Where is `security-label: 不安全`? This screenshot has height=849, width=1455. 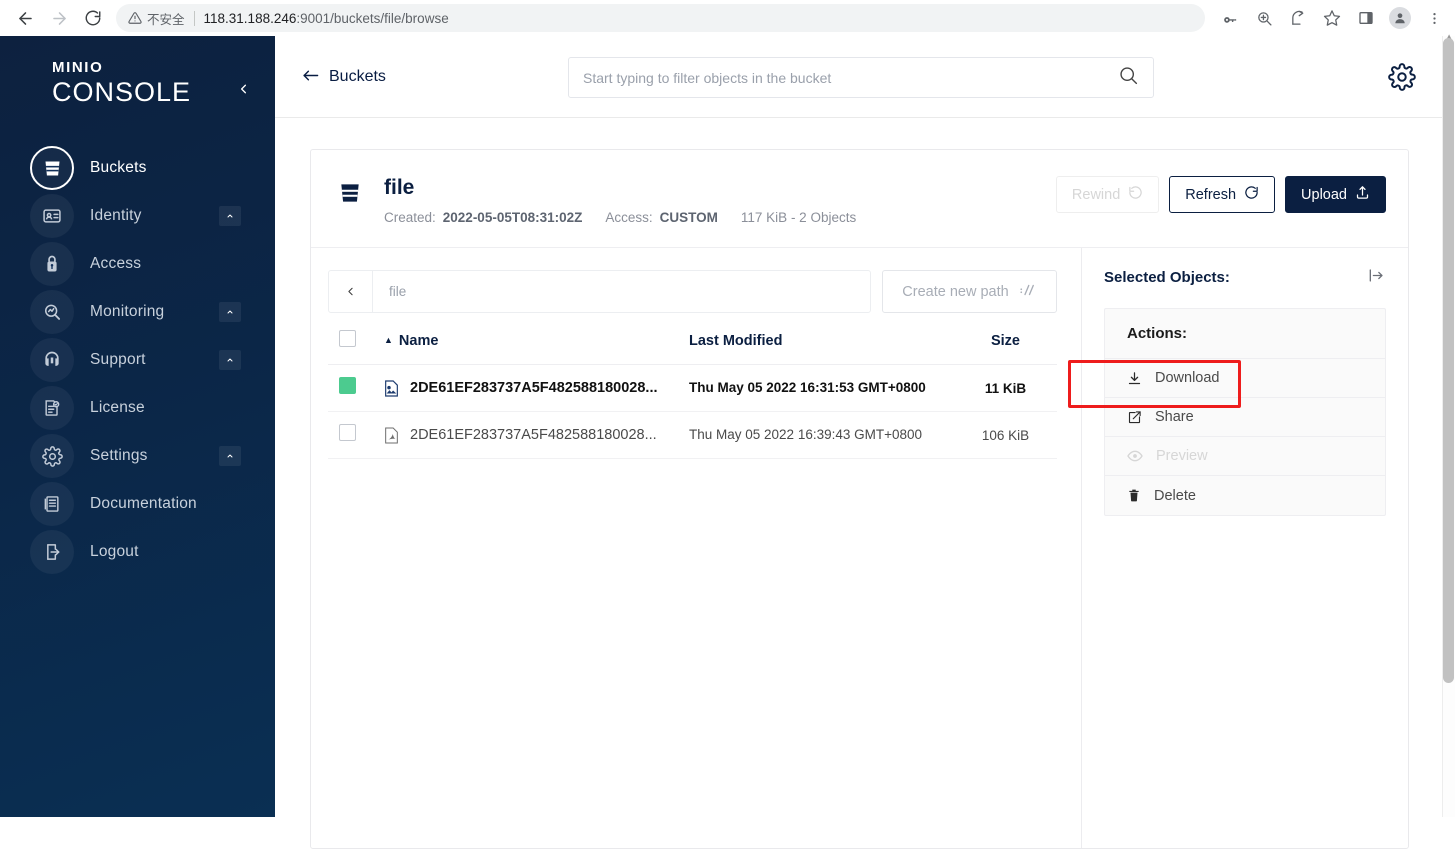 security-label: 不安全 is located at coordinates (166, 19).